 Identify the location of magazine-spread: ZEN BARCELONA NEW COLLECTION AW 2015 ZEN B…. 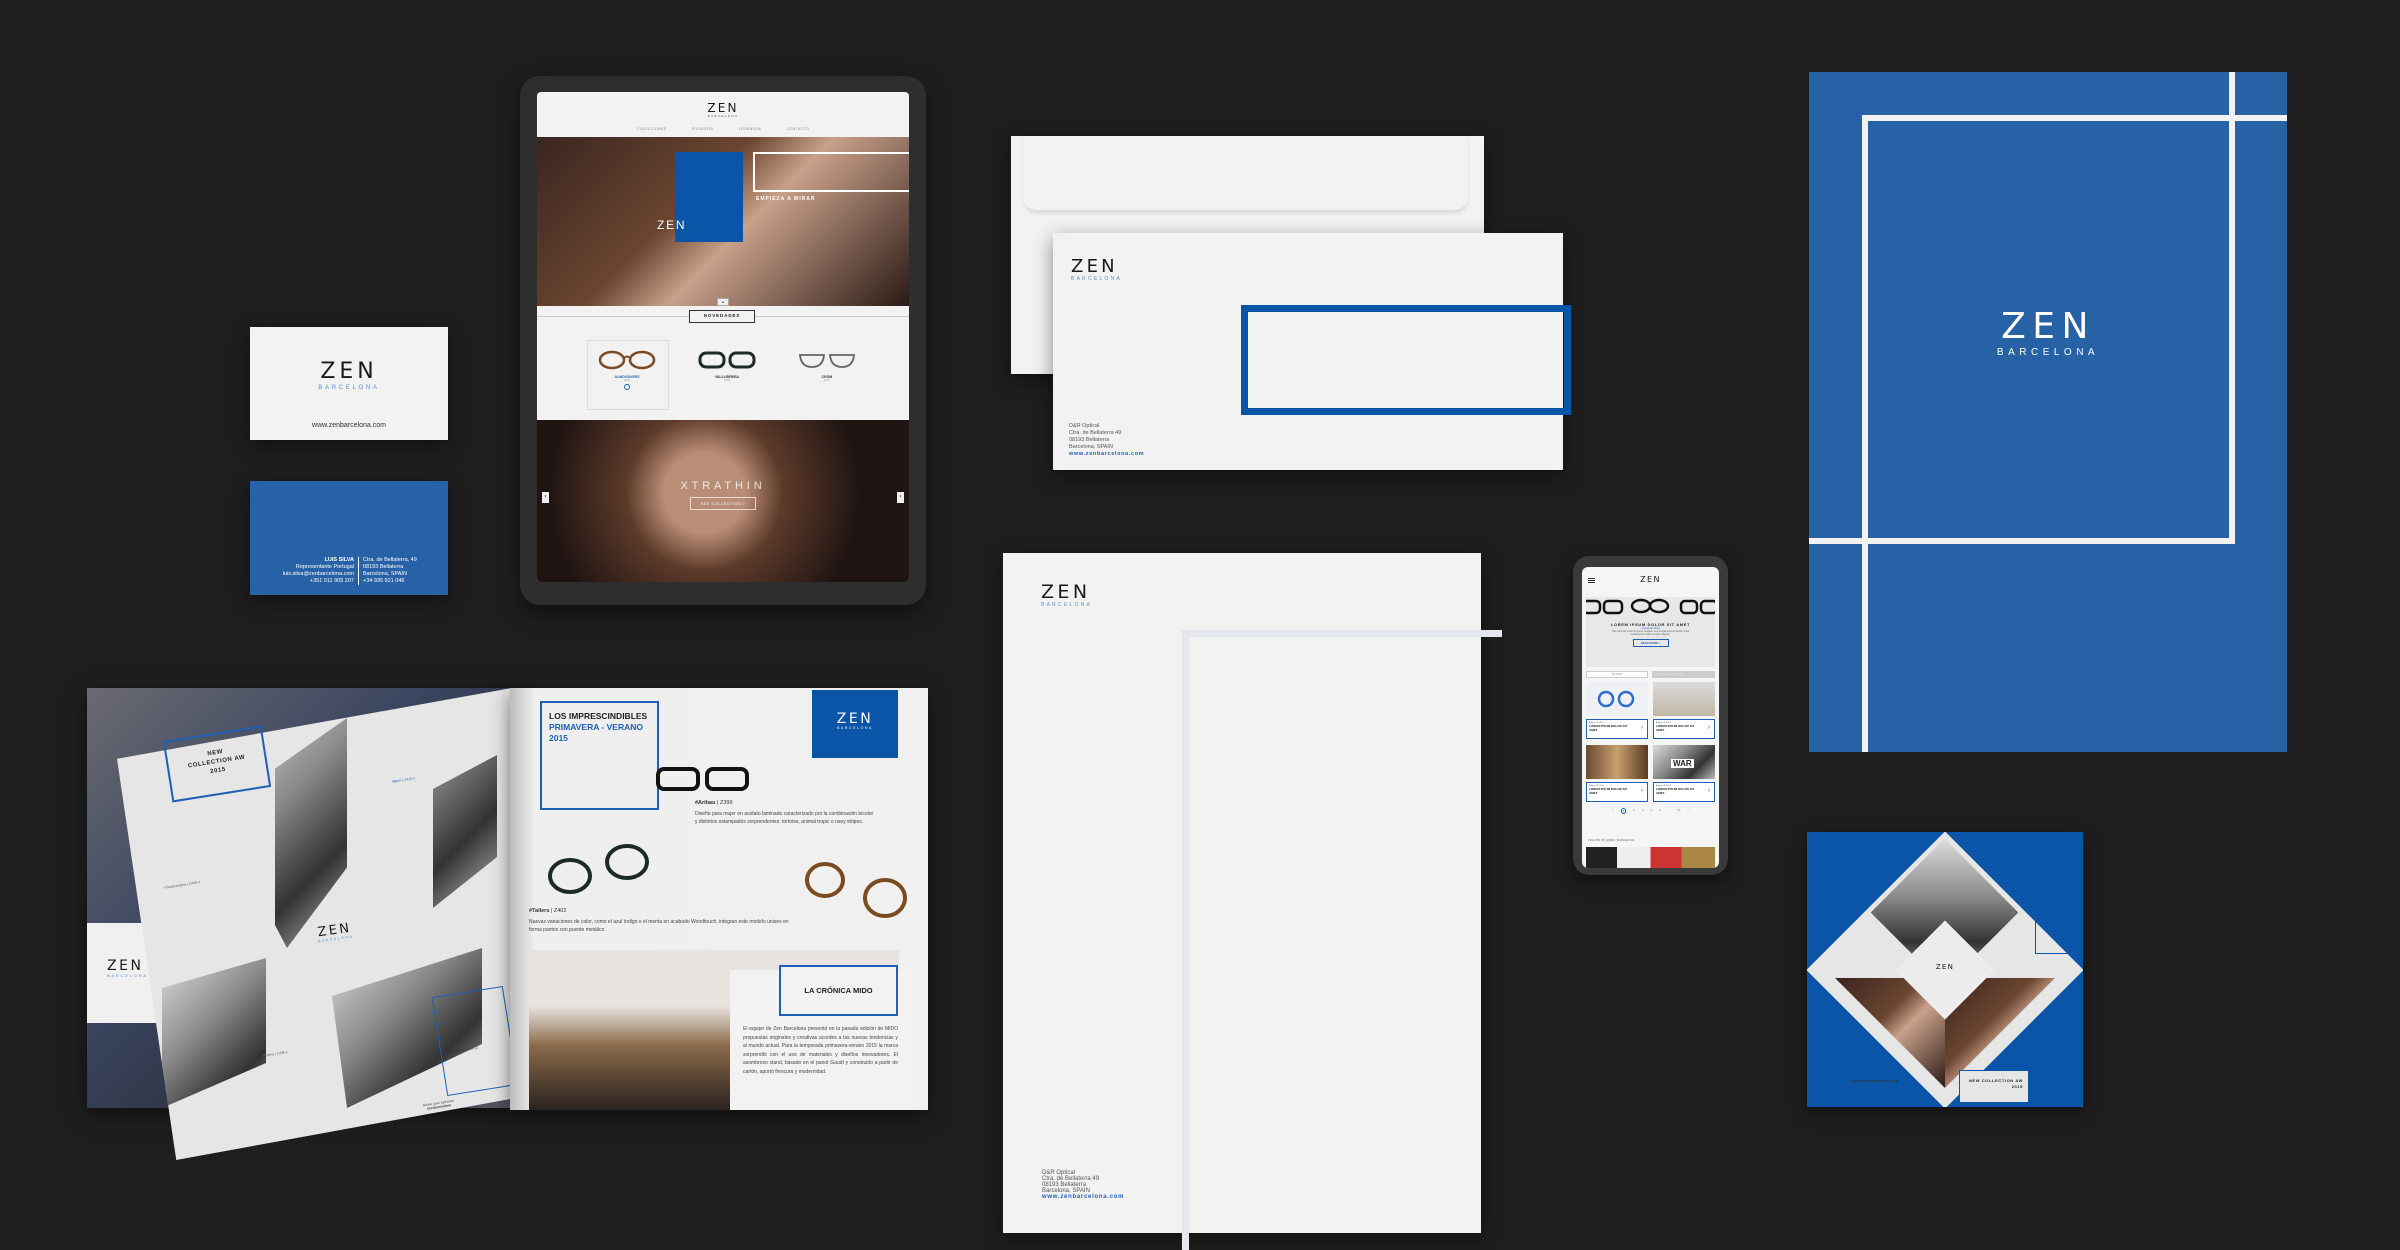
(508, 925).